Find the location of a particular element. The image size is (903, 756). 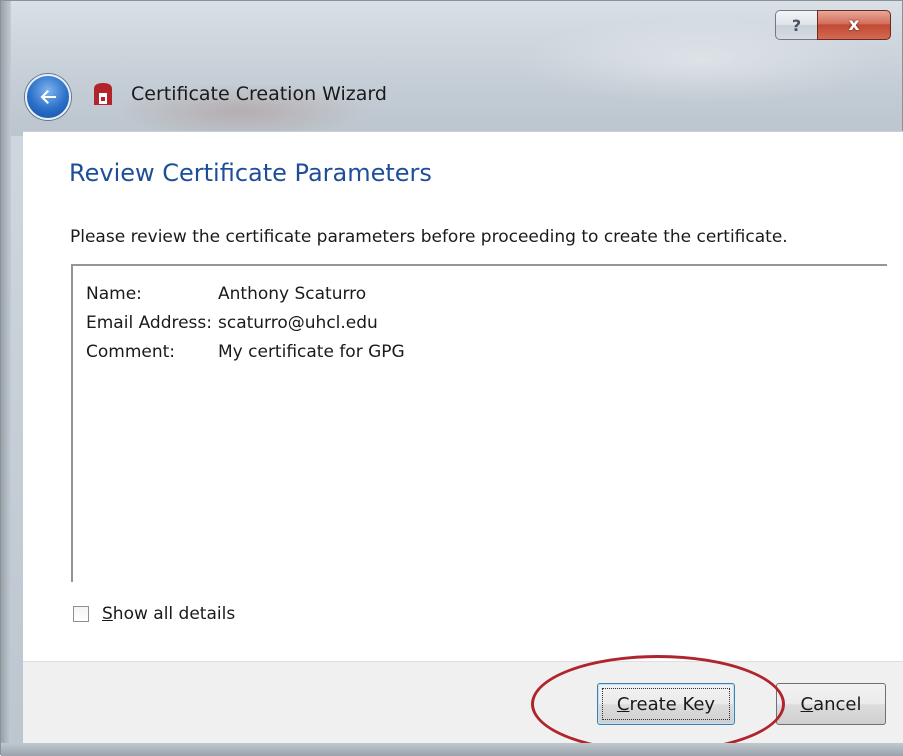

focus-rectangle is located at coordinates (666, 704).